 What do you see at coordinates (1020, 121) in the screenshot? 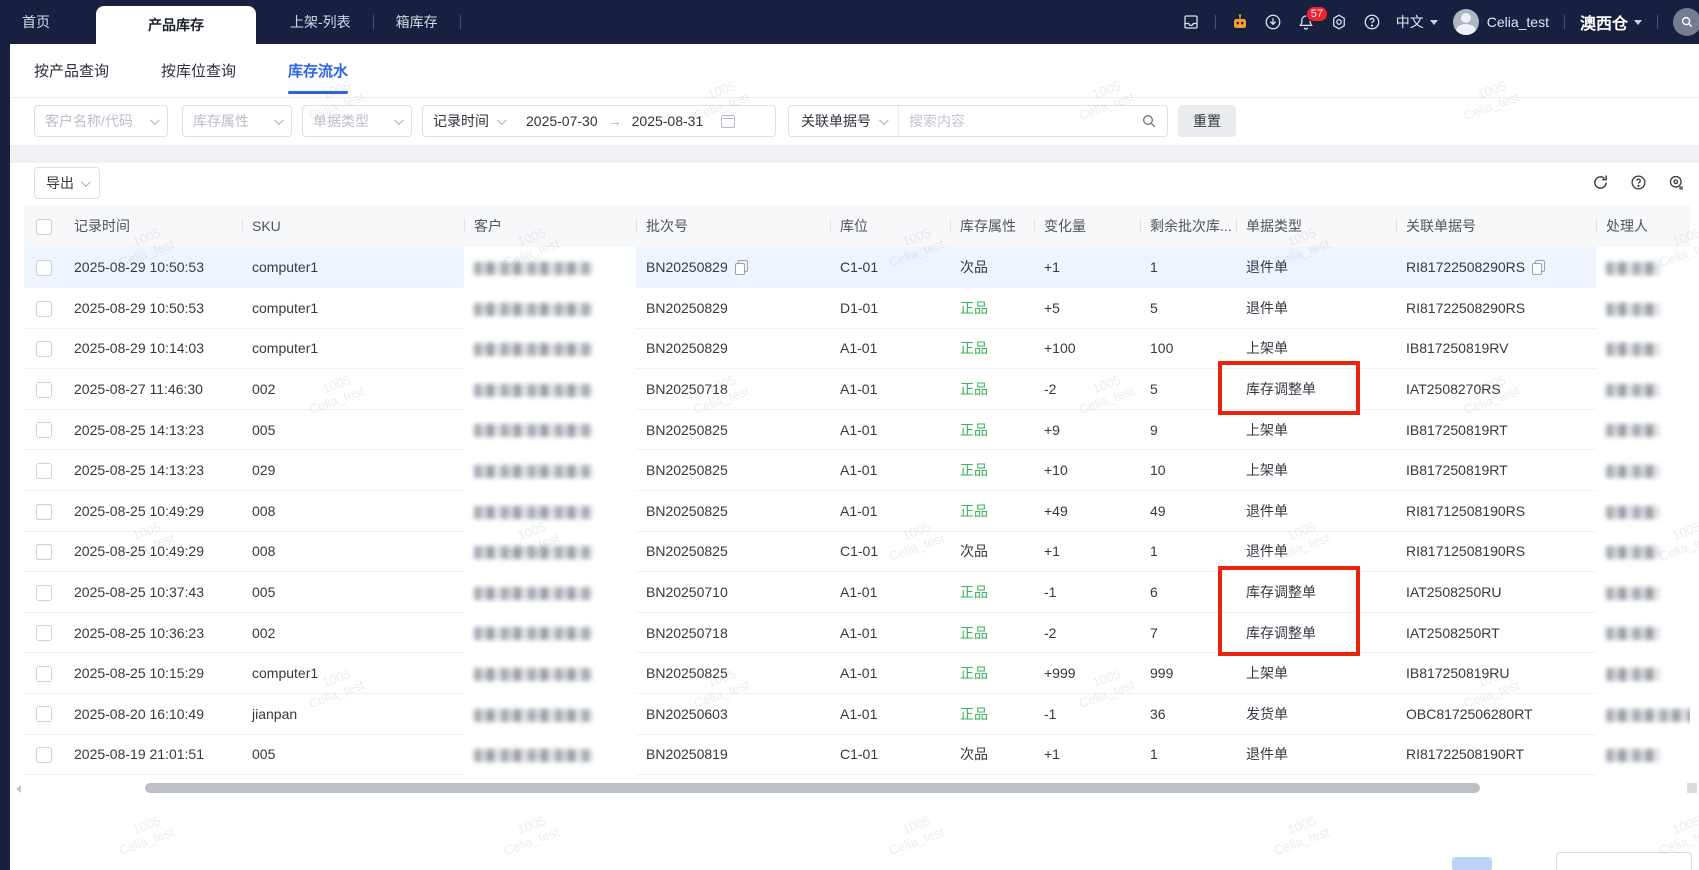
I see `search-input` at bounding box center [1020, 121].